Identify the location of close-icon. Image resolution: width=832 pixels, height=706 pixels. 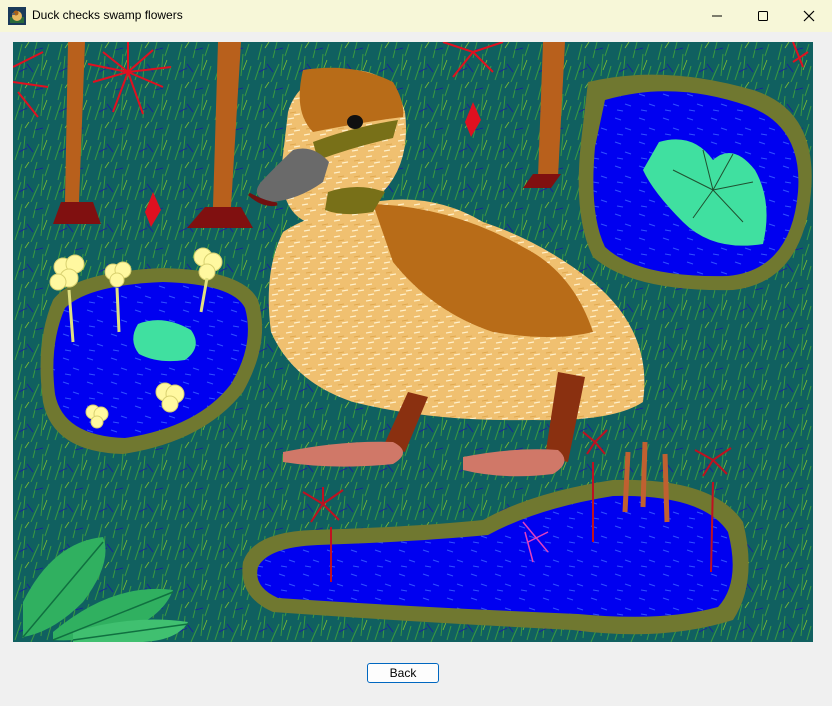
(809, 16).